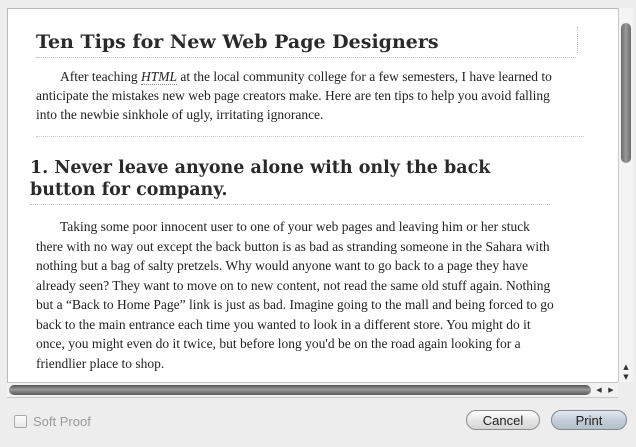 The height and width of the screenshot is (447, 636). I want to click on cancel-button: Cancel, so click(503, 420).